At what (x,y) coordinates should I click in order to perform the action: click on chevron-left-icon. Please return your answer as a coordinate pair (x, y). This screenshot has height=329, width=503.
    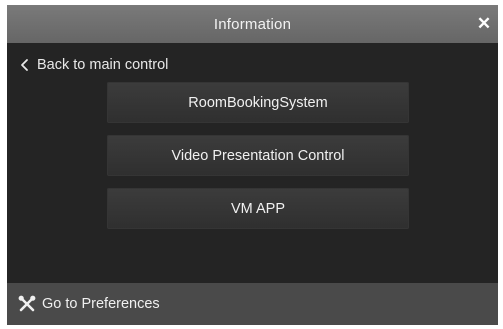
    Looking at the image, I should click on (24, 65).